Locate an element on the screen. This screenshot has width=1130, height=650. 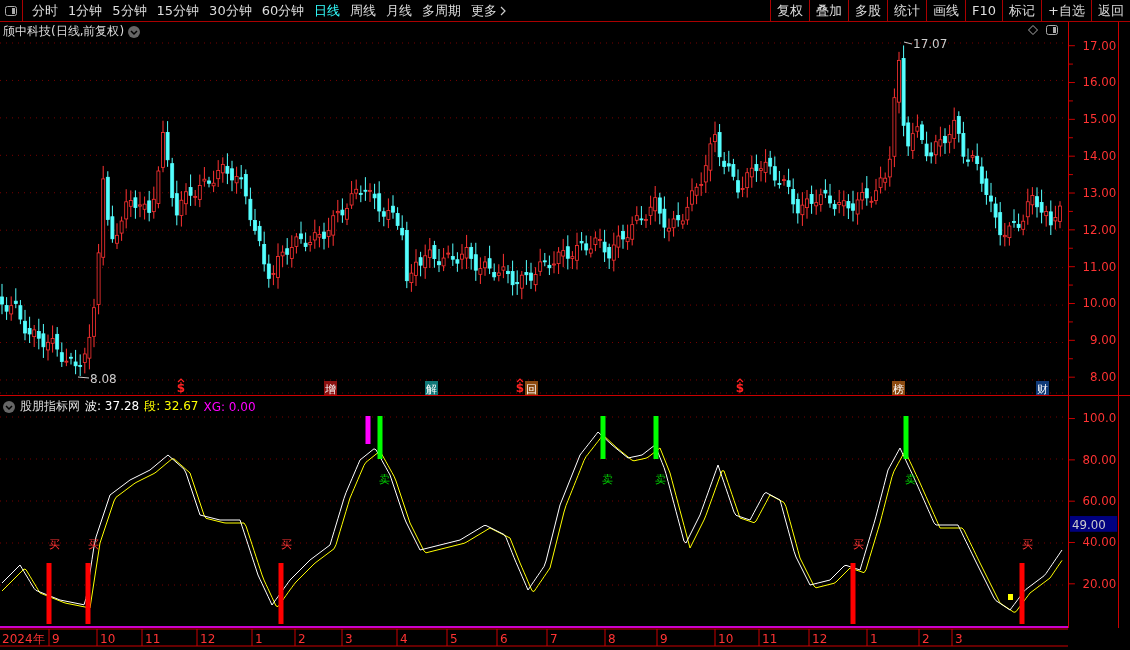
indicator-tick-label: 40.00 is located at coordinates (1099, 542).